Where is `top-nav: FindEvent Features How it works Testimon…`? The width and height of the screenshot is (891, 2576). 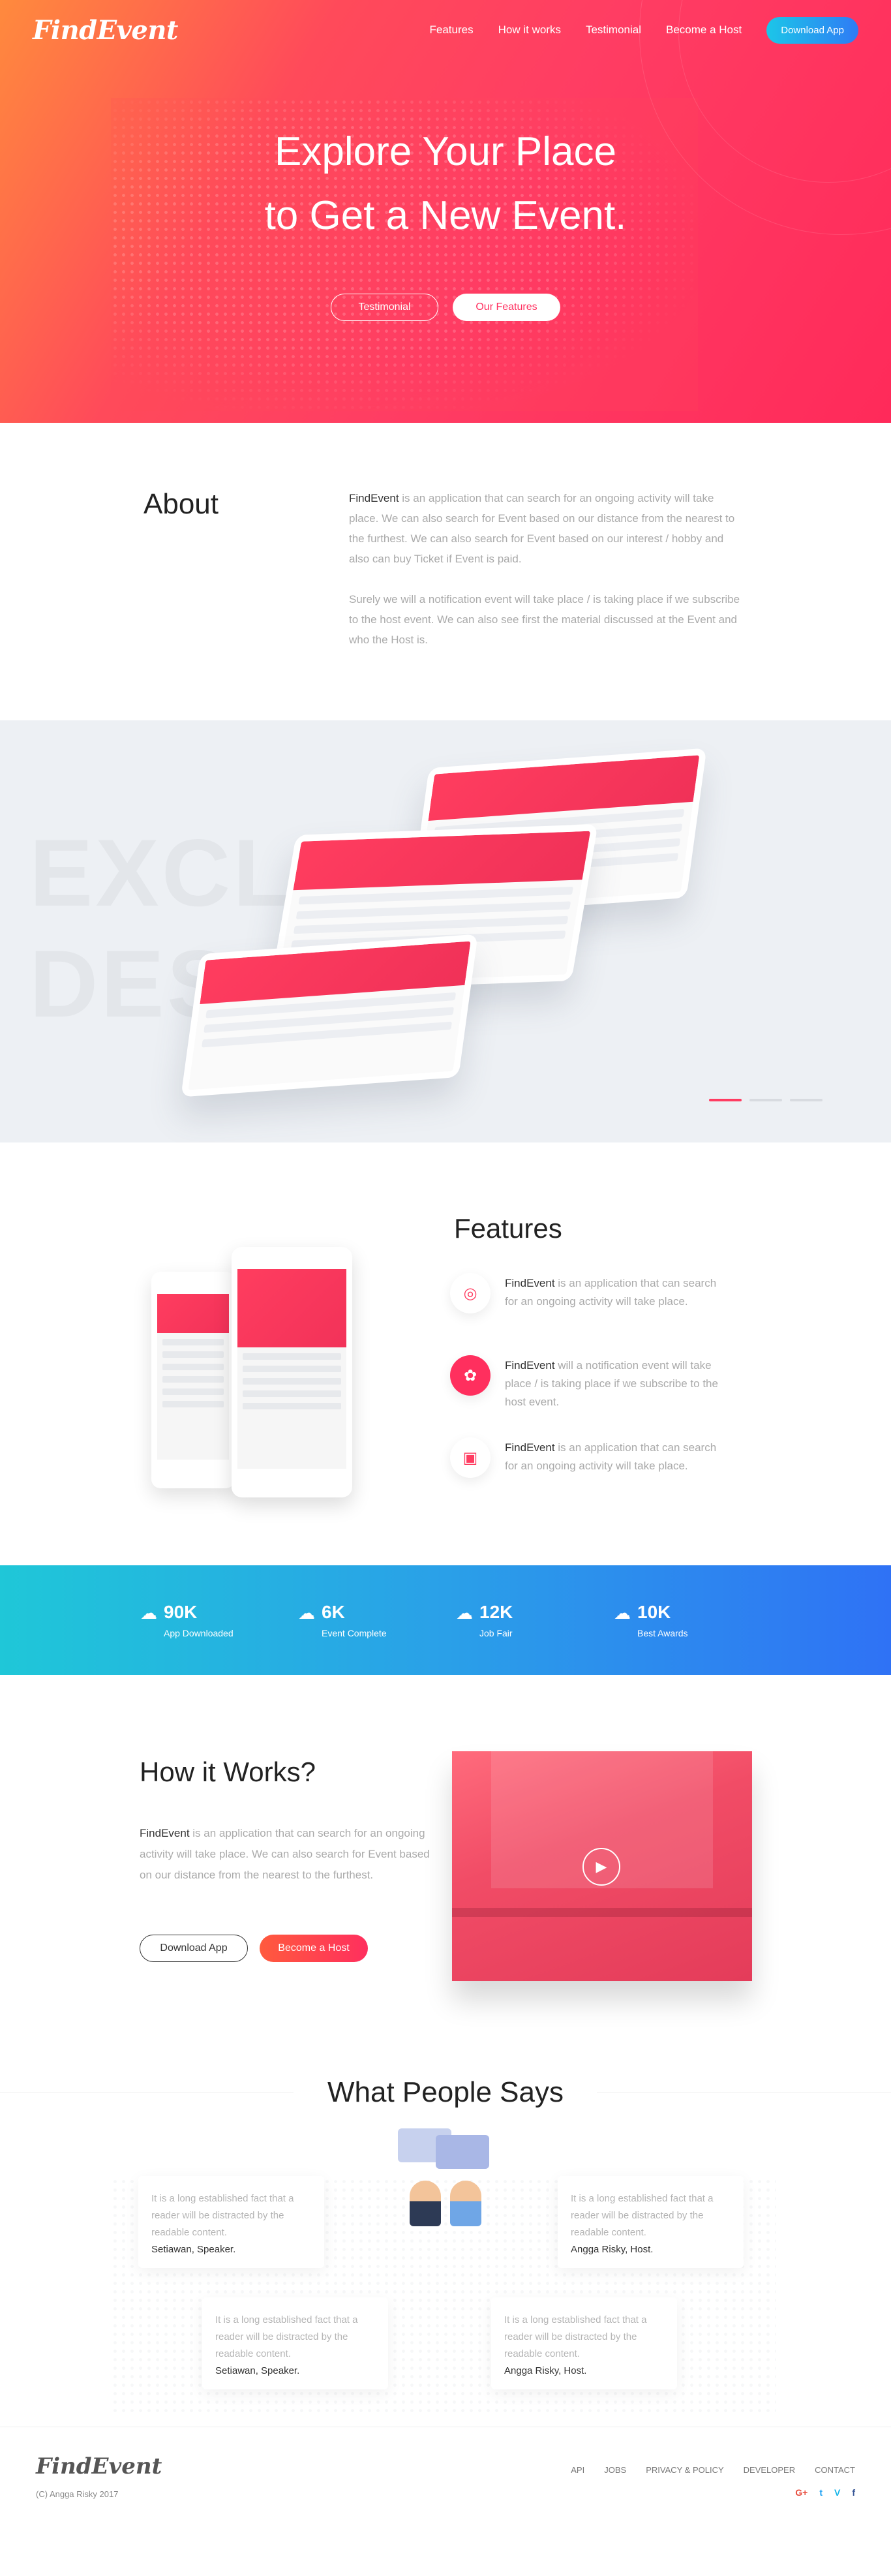 top-nav: FindEvent Features How it works Testimon… is located at coordinates (445, 30).